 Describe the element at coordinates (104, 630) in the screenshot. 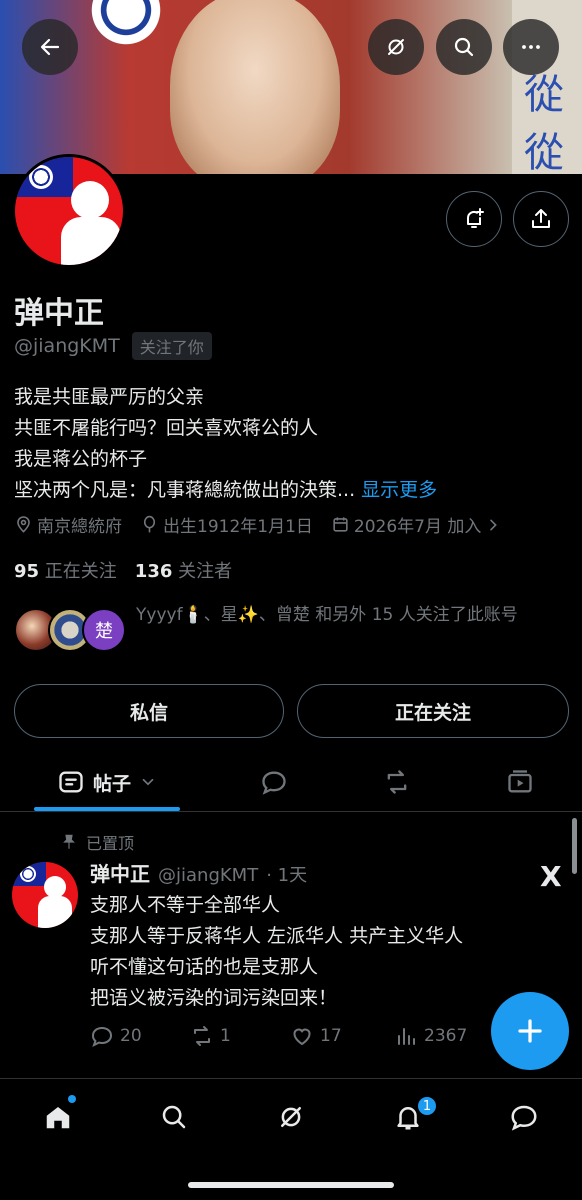

I see `follower-avatar: 楚` at that location.